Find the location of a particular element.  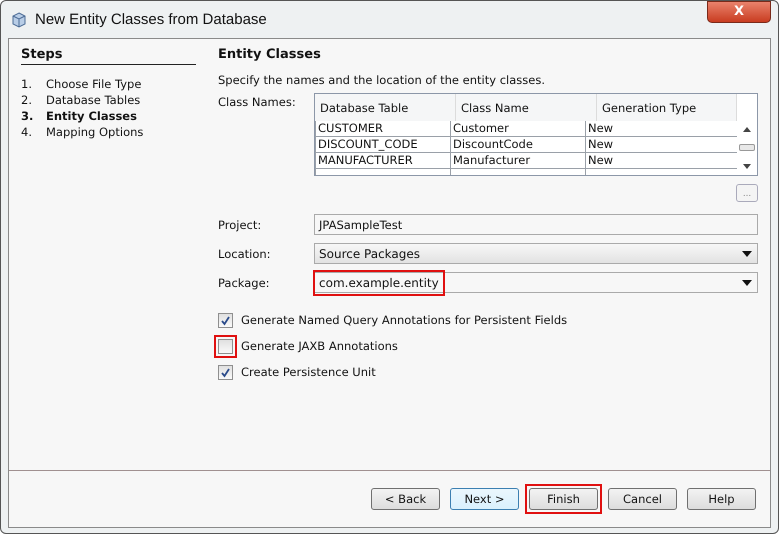

description-text: Specify the names and the location of the entity classes. is located at coordinates (382, 80).